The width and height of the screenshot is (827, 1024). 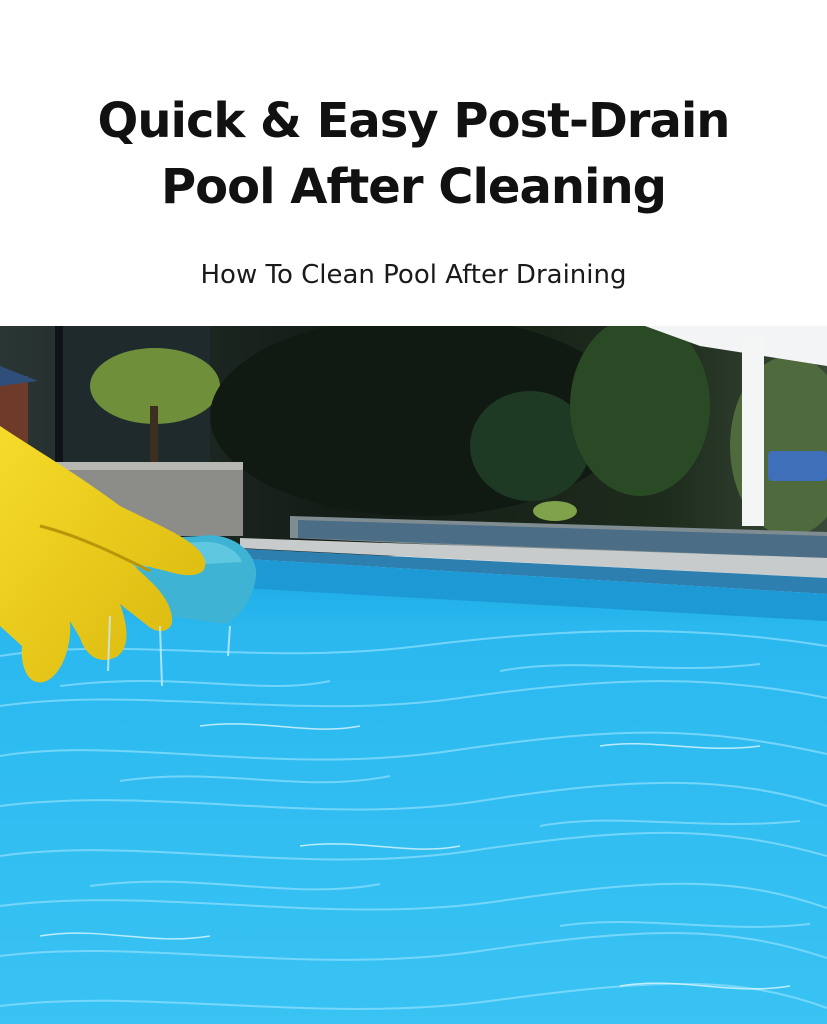 What do you see at coordinates (555, 511) in the screenshot?
I see `plant-flowers` at bounding box center [555, 511].